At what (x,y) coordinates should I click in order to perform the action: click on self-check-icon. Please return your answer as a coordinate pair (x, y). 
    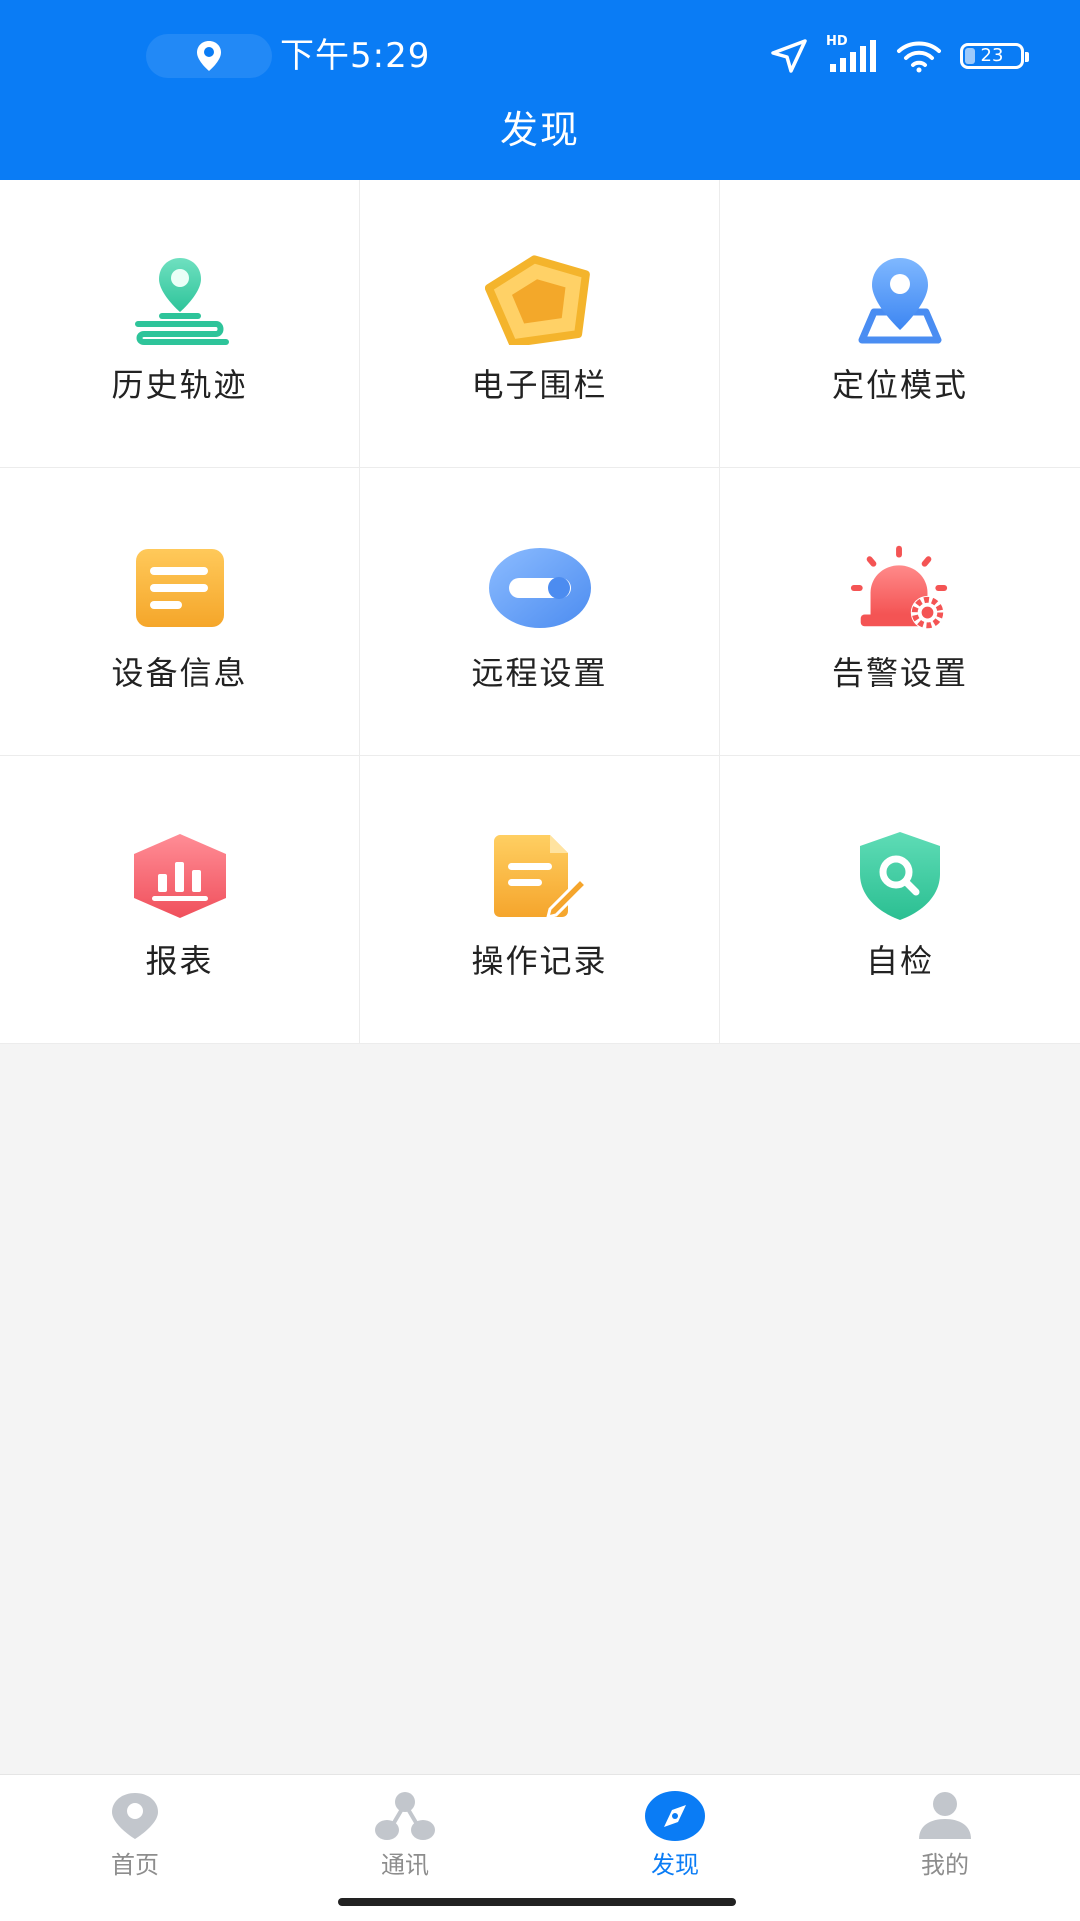
    Looking at the image, I should click on (900, 876).